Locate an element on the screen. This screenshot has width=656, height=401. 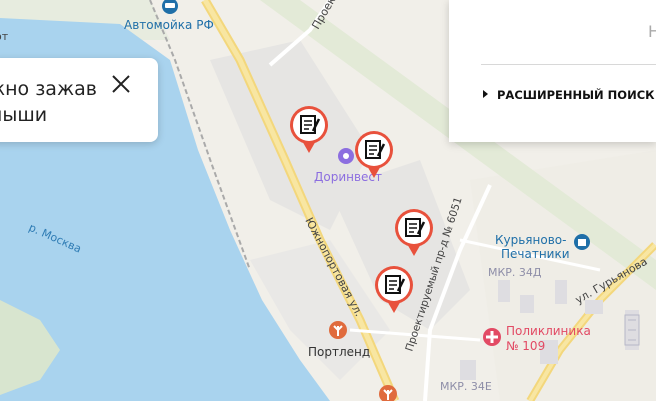
hint-line-2: мыши is located at coordinates (24, 115).